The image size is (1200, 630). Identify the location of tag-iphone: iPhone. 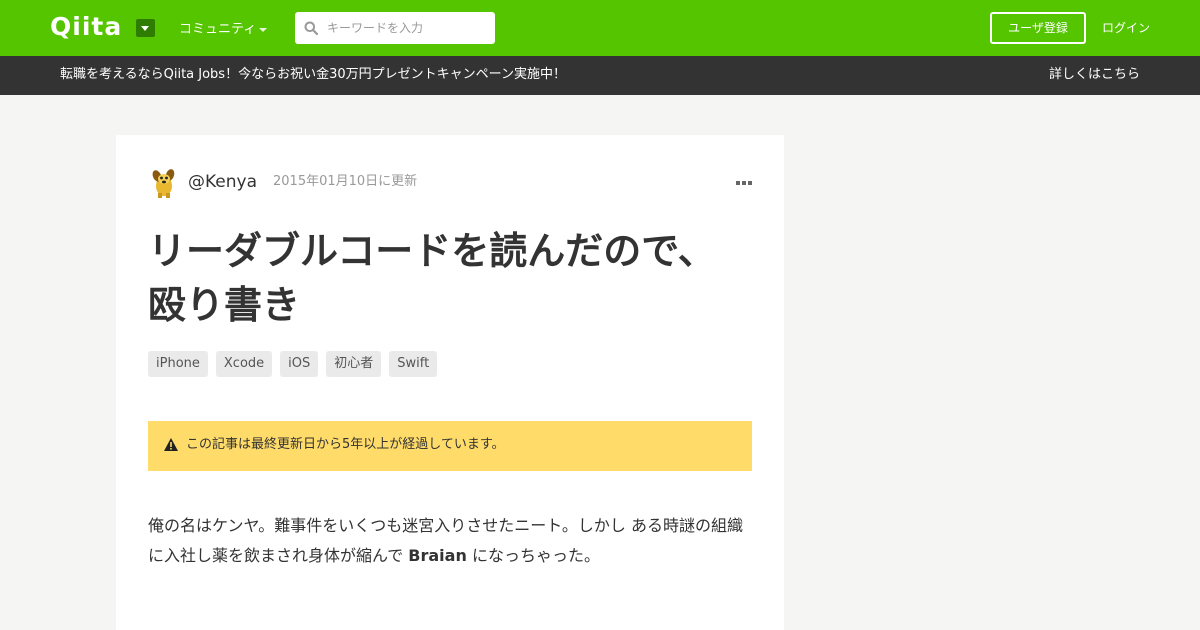
(178, 364).